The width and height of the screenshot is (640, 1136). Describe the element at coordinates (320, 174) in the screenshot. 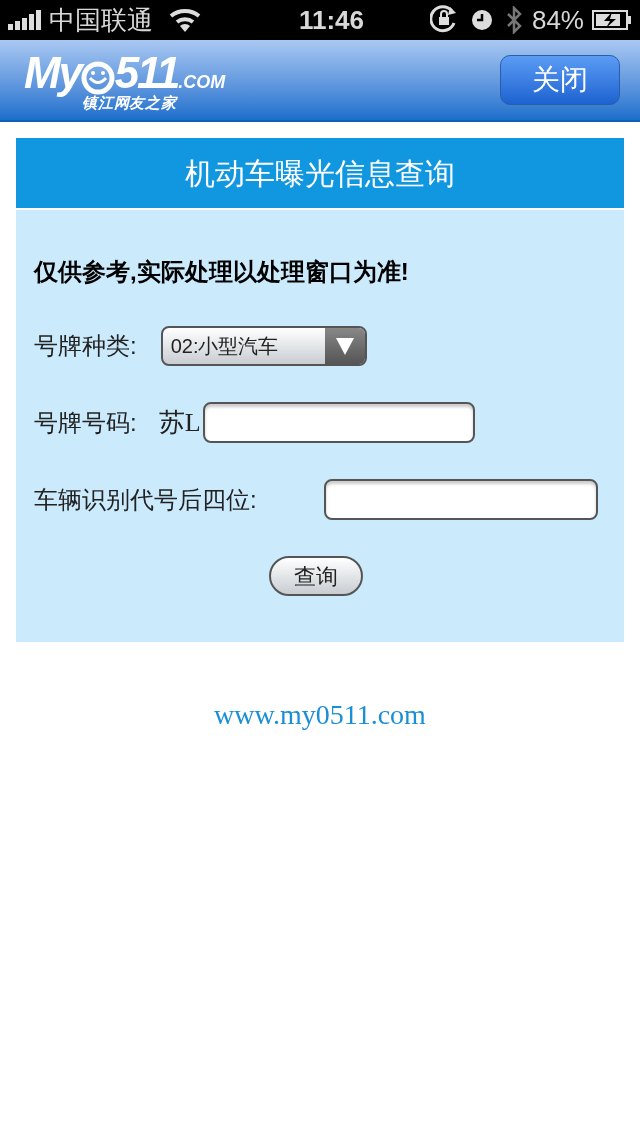

I see `panel-title: 机动车曝光信息查询` at that location.